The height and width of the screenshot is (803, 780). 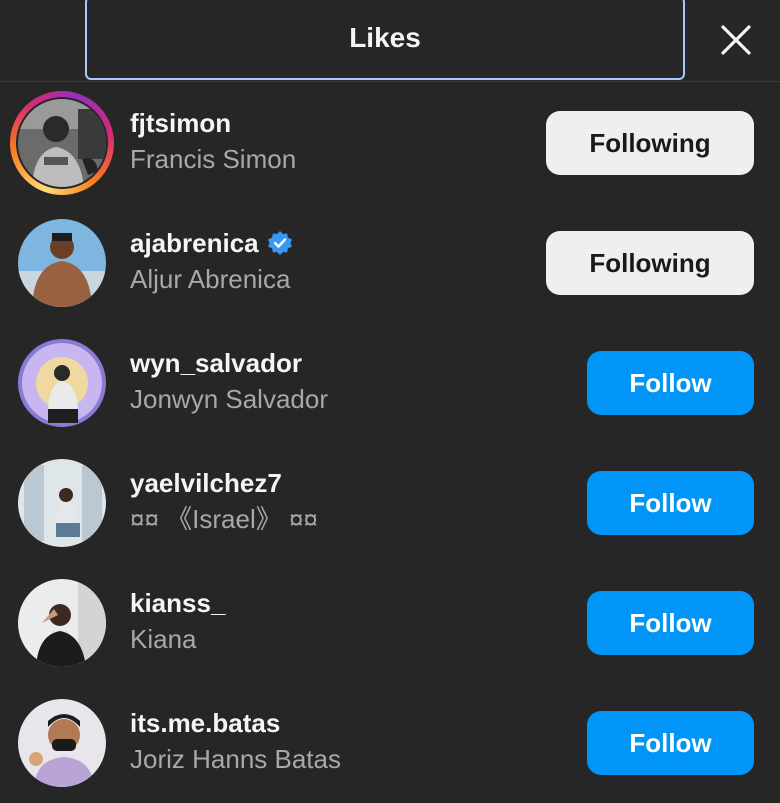 I want to click on list-item: its.me.batas Joriz Hanns Batas Follow, so click(x=390, y=743).